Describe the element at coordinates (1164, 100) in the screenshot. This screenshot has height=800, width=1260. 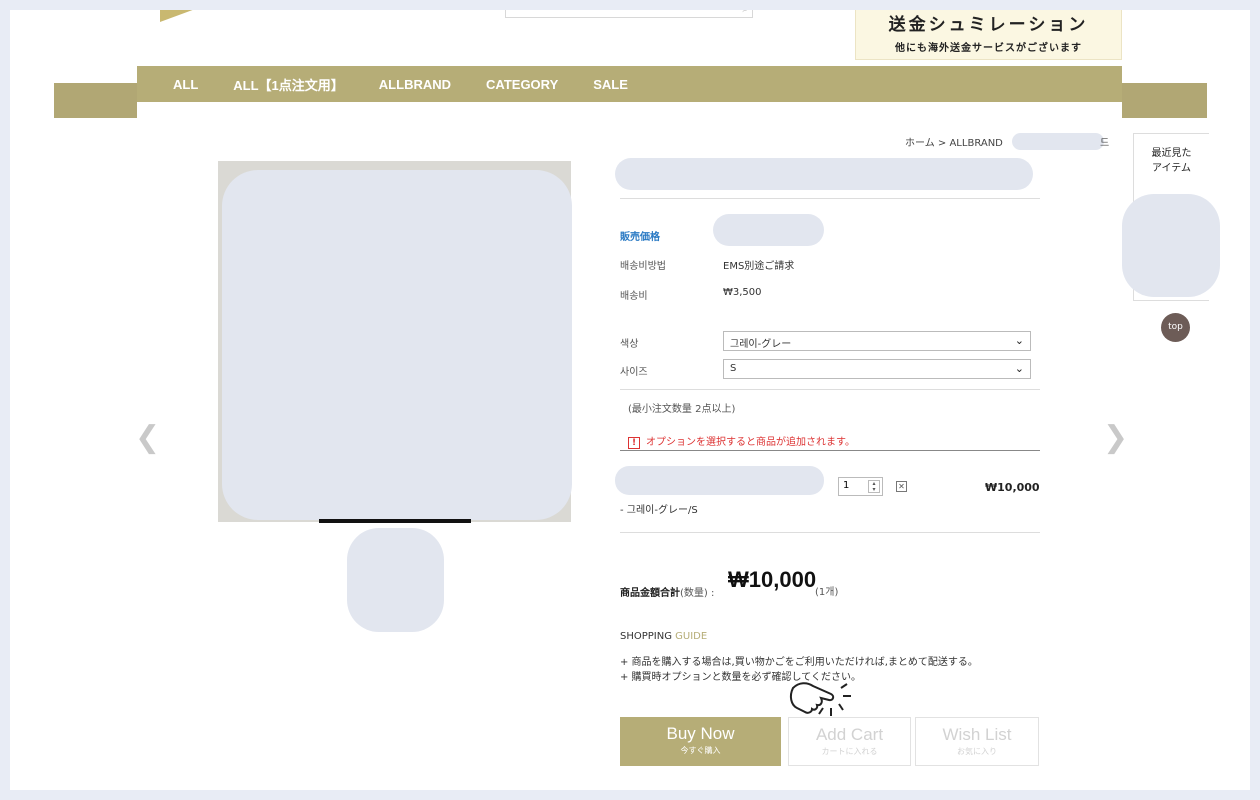
I see `nav-band-right` at that location.